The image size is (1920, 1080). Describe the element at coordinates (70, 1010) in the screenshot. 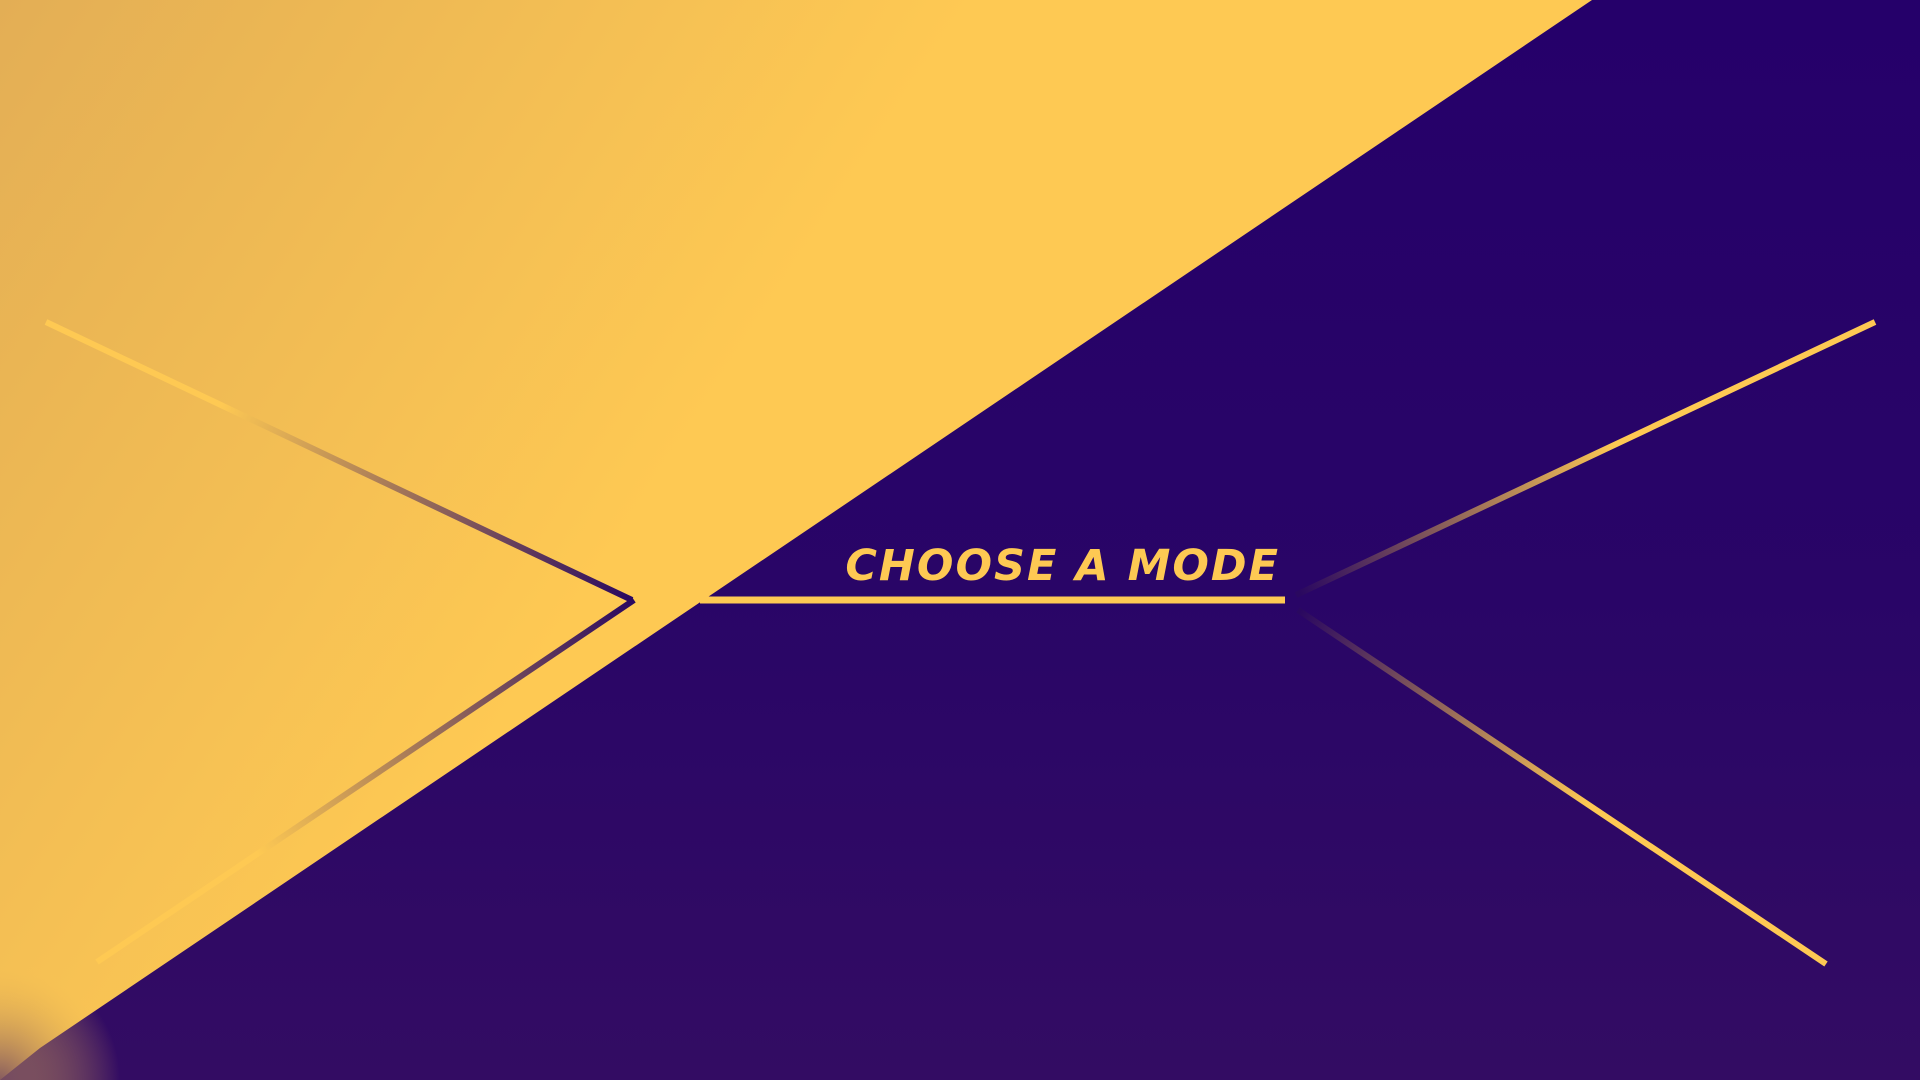

I see `corner-glow` at that location.